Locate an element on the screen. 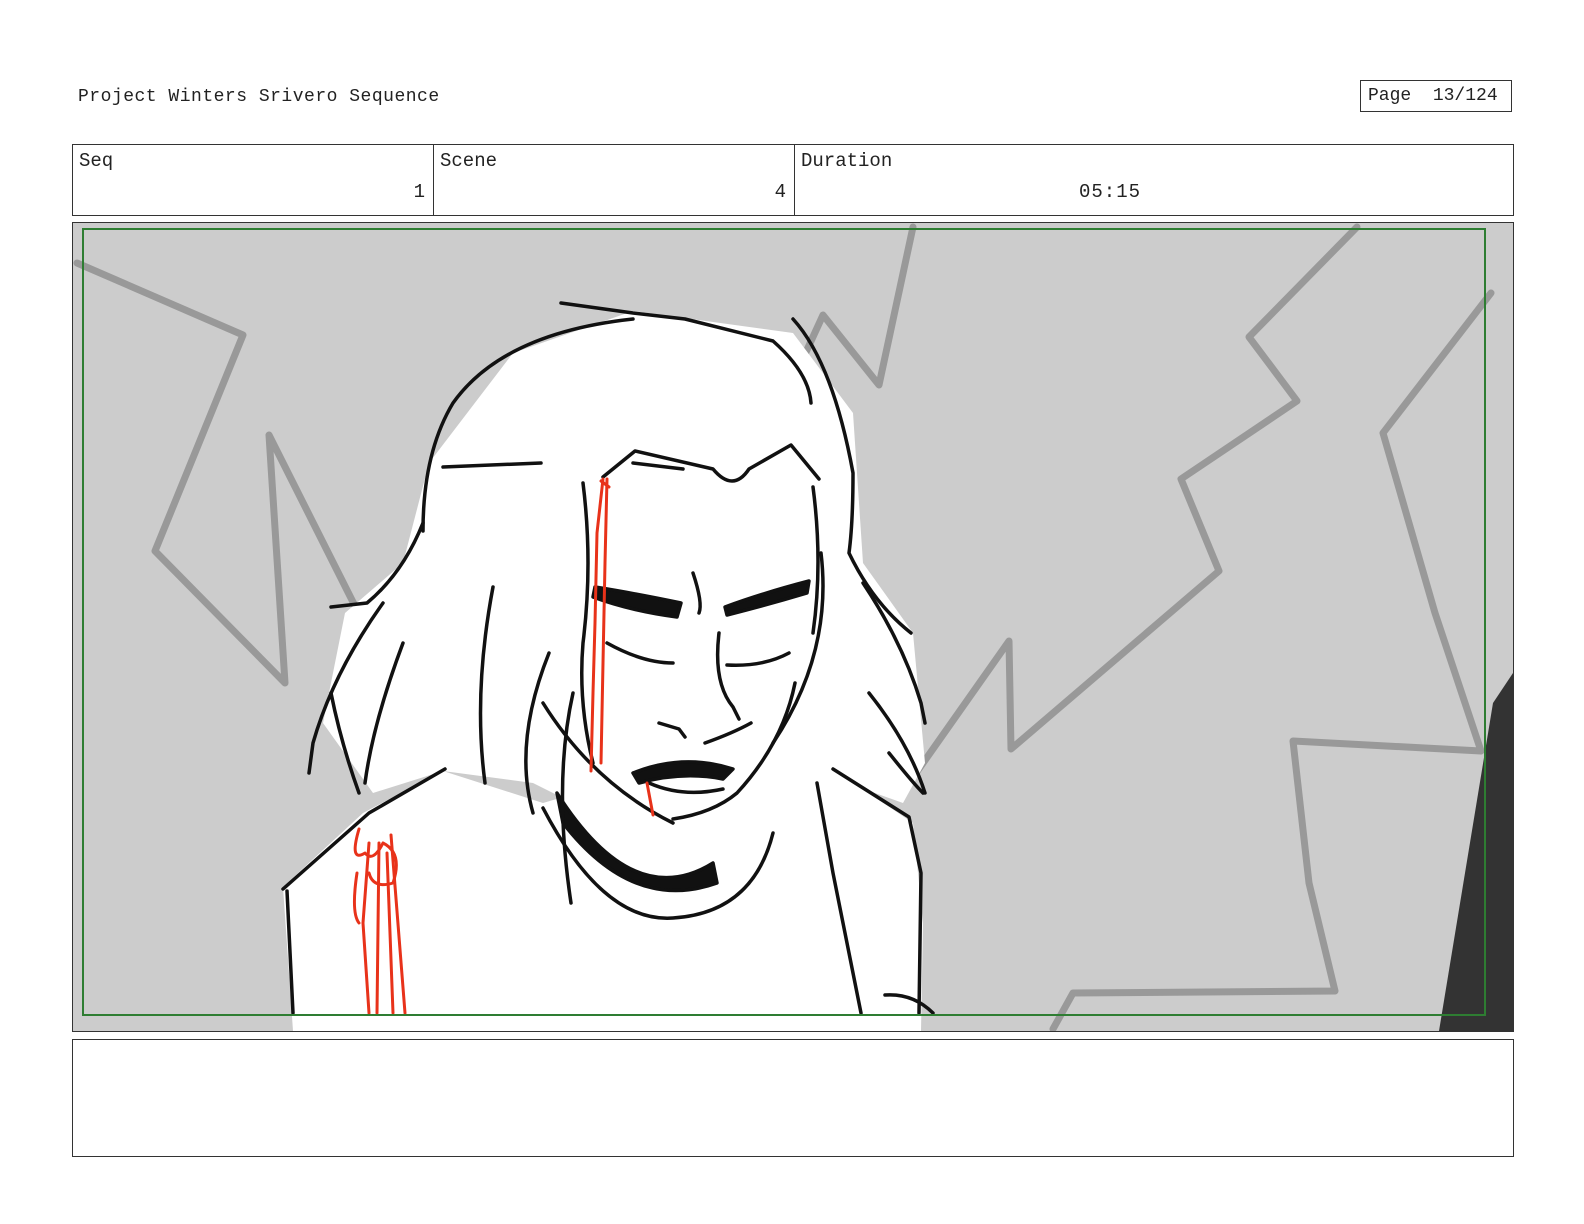  info-row: Seq 1 Scene 4 Duration 05:15 is located at coordinates (793, 180).